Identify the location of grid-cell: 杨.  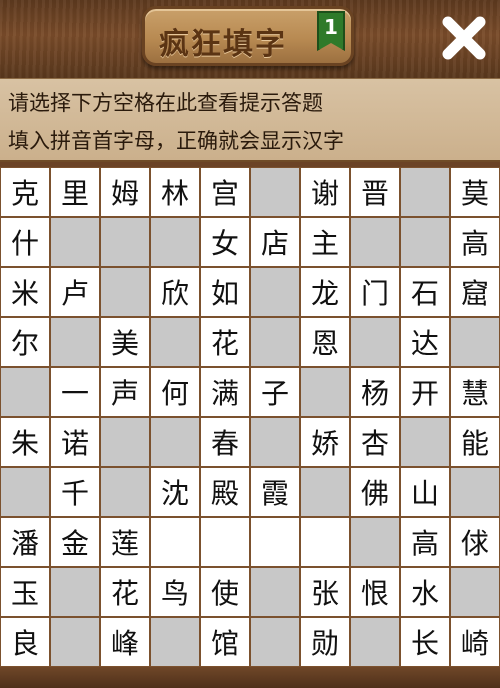
(375, 392).